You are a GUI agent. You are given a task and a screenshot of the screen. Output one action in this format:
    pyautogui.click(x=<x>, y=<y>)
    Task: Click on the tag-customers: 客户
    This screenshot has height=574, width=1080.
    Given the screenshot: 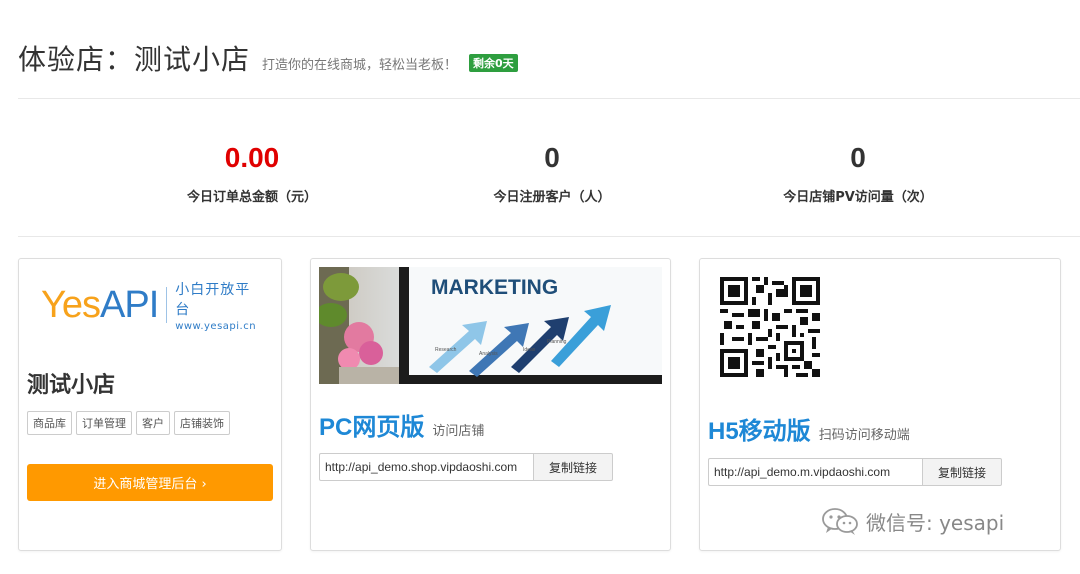 What is the action you would take?
    pyautogui.click(x=153, y=423)
    